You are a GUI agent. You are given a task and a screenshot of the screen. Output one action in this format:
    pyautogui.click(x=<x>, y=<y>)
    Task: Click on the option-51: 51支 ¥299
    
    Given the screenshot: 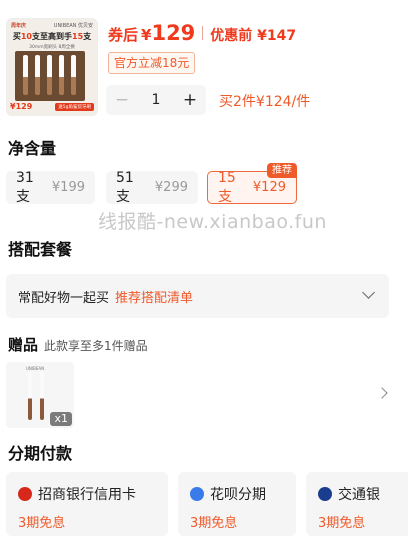 What is the action you would take?
    pyautogui.click(x=152, y=187)
    